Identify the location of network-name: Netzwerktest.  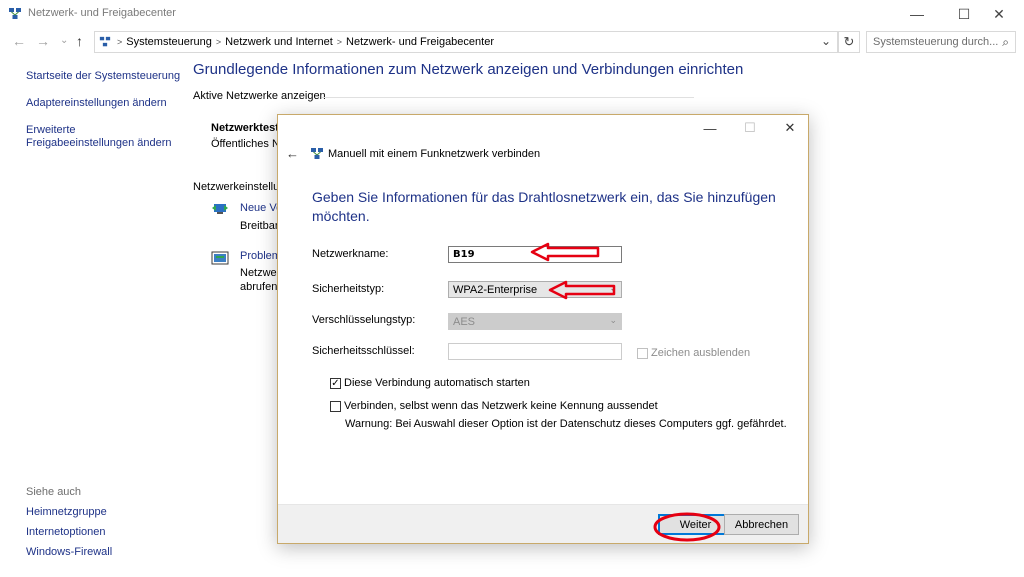
(245, 128).